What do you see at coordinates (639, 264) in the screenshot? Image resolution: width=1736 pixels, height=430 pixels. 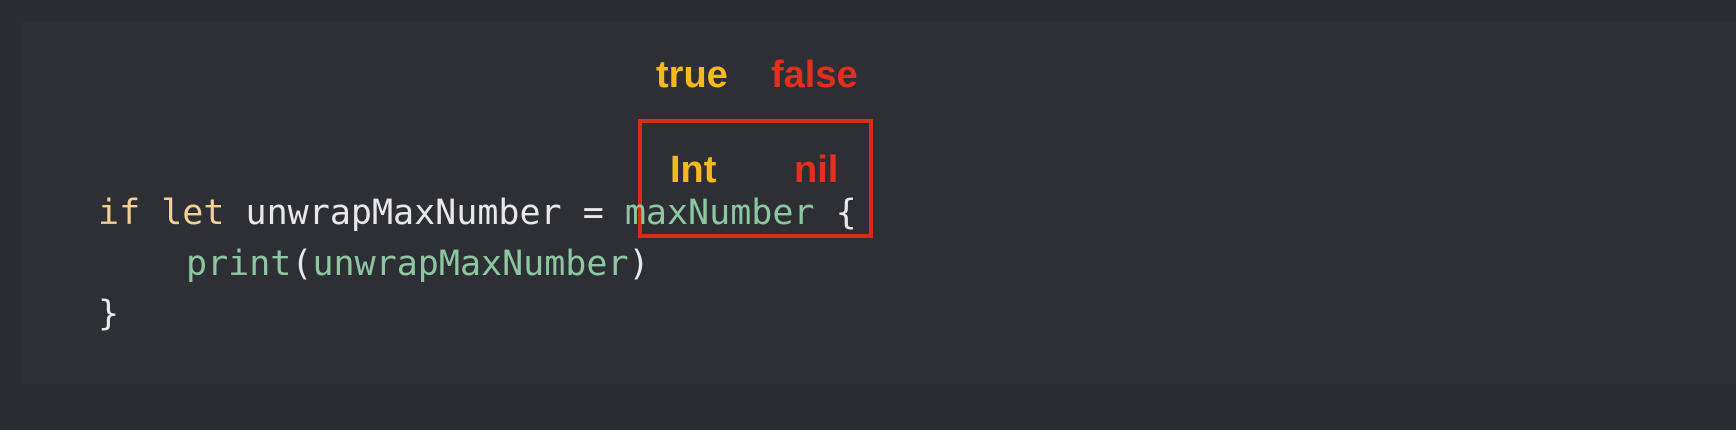 I see `close-paren: )` at bounding box center [639, 264].